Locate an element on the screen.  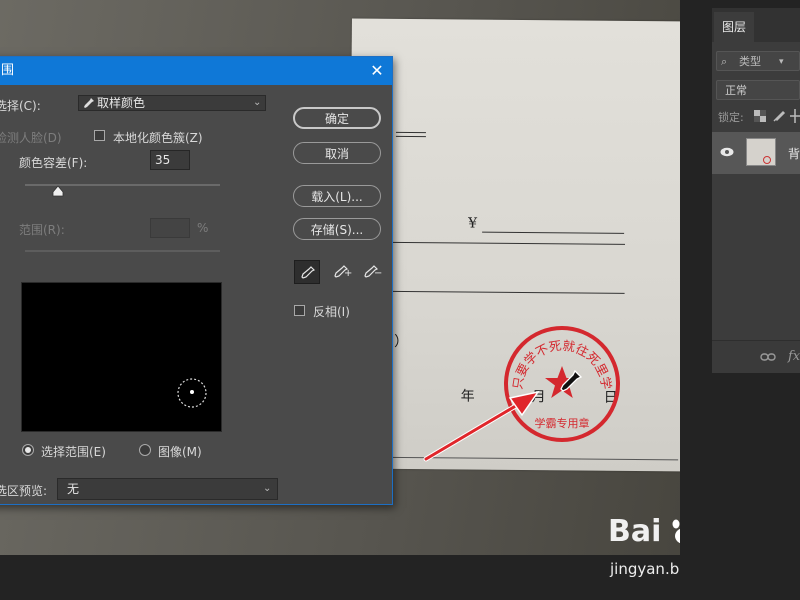
plus-sign: + is located at coordinates (348, 273).